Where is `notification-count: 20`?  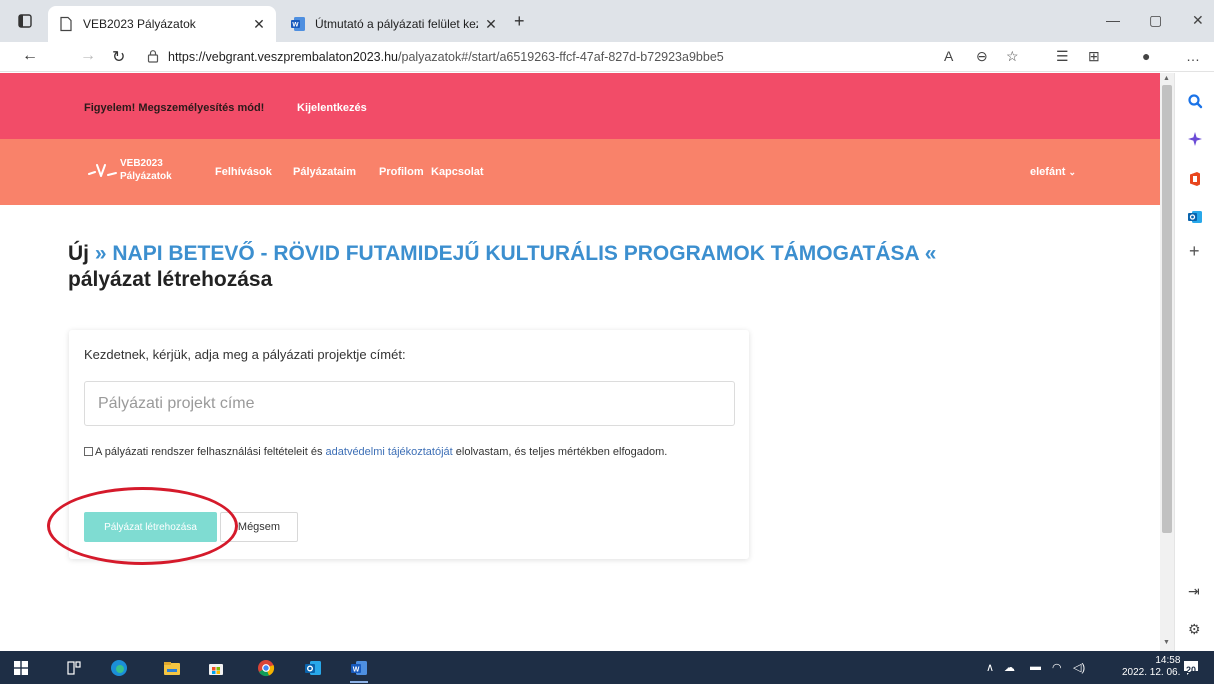
notification-count: 20 is located at coordinates (1191, 670).